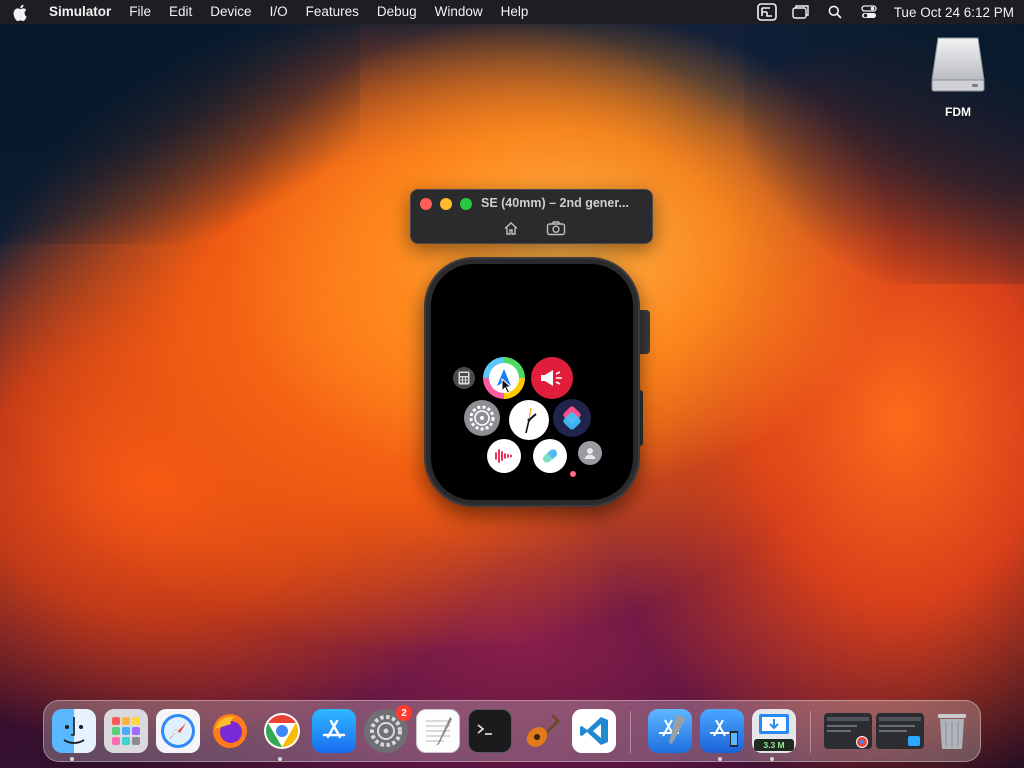  I want to click on menu-app-name: Simulator, so click(80, 12).